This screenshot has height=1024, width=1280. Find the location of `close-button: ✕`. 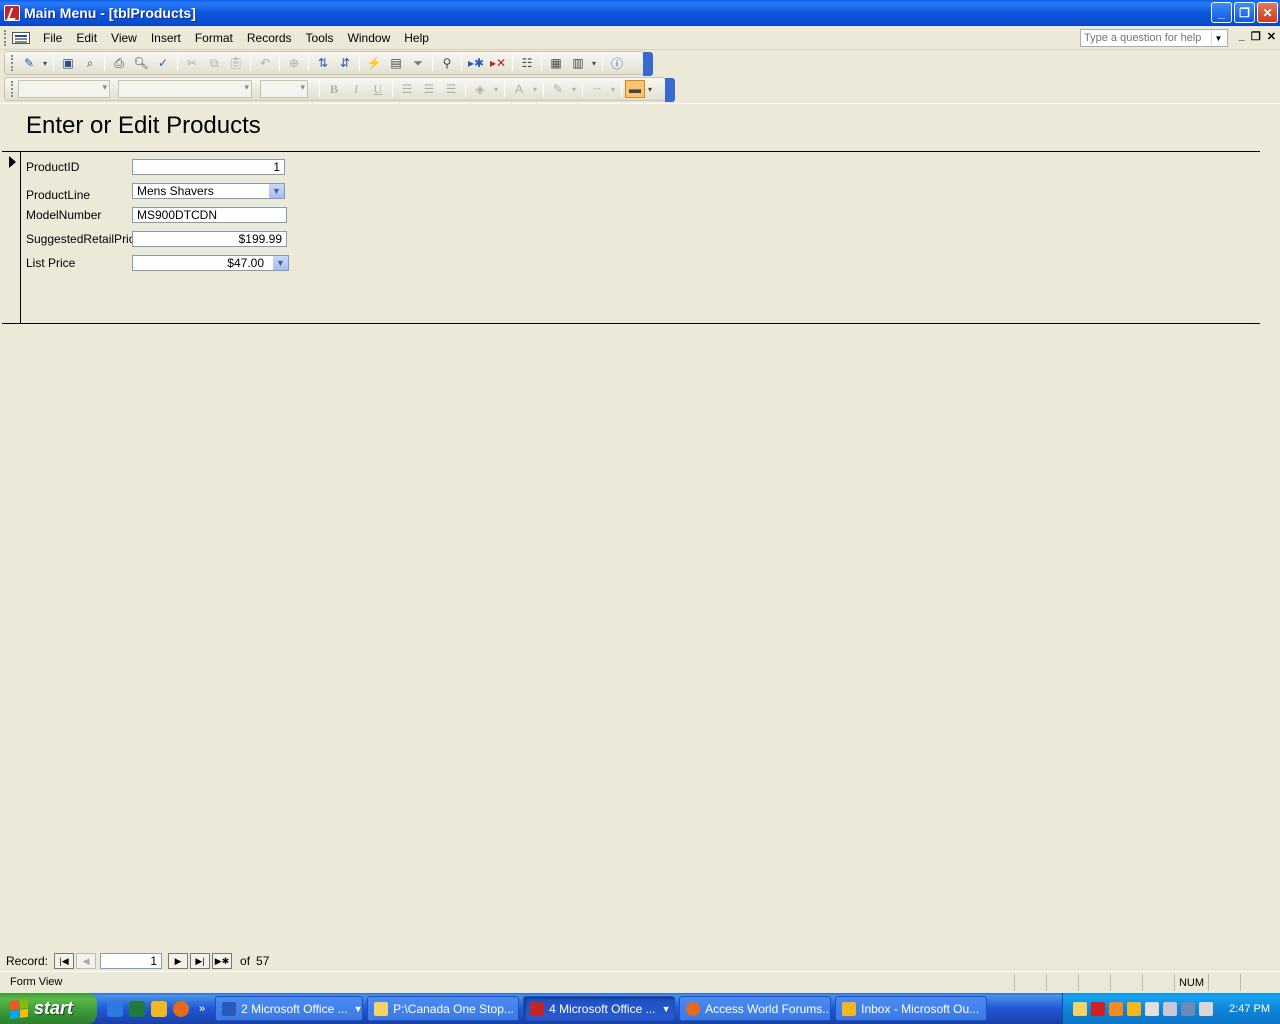

close-button: ✕ is located at coordinates (1267, 12).